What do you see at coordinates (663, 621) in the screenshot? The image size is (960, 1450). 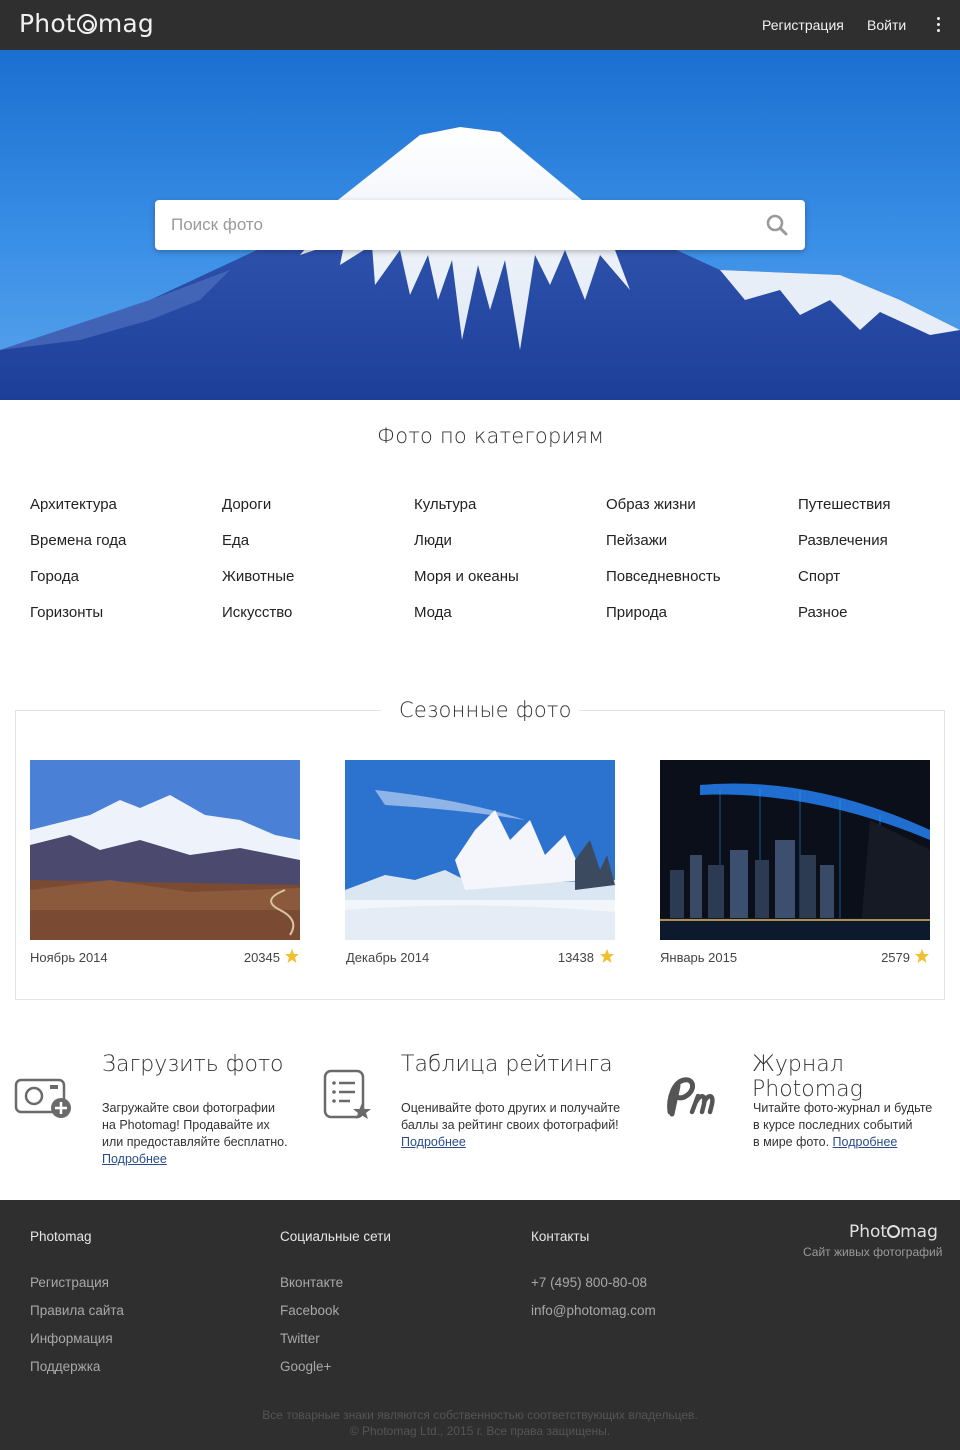 I see `category-link: Природа` at bounding box center [663, 621].